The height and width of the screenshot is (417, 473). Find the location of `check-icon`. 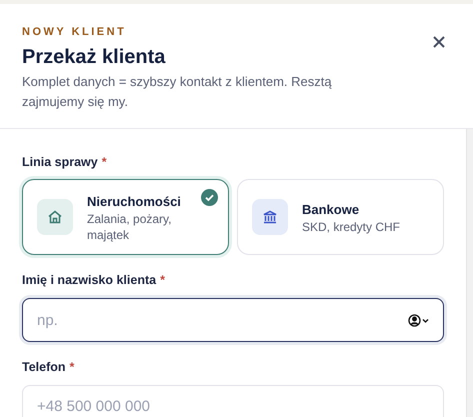

check-icon is located at coordinates (209, 197).